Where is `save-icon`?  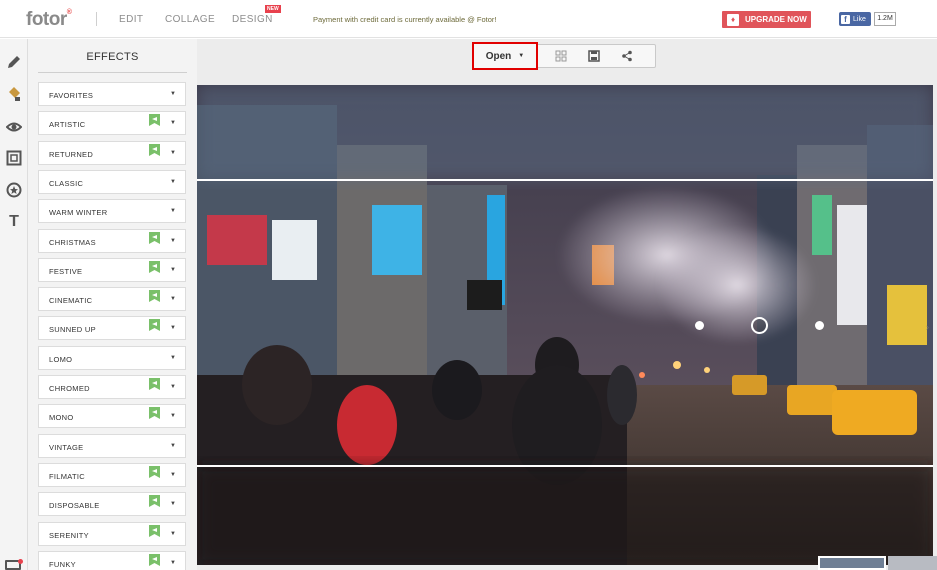 save-icon is located at coordinates (594, 56).